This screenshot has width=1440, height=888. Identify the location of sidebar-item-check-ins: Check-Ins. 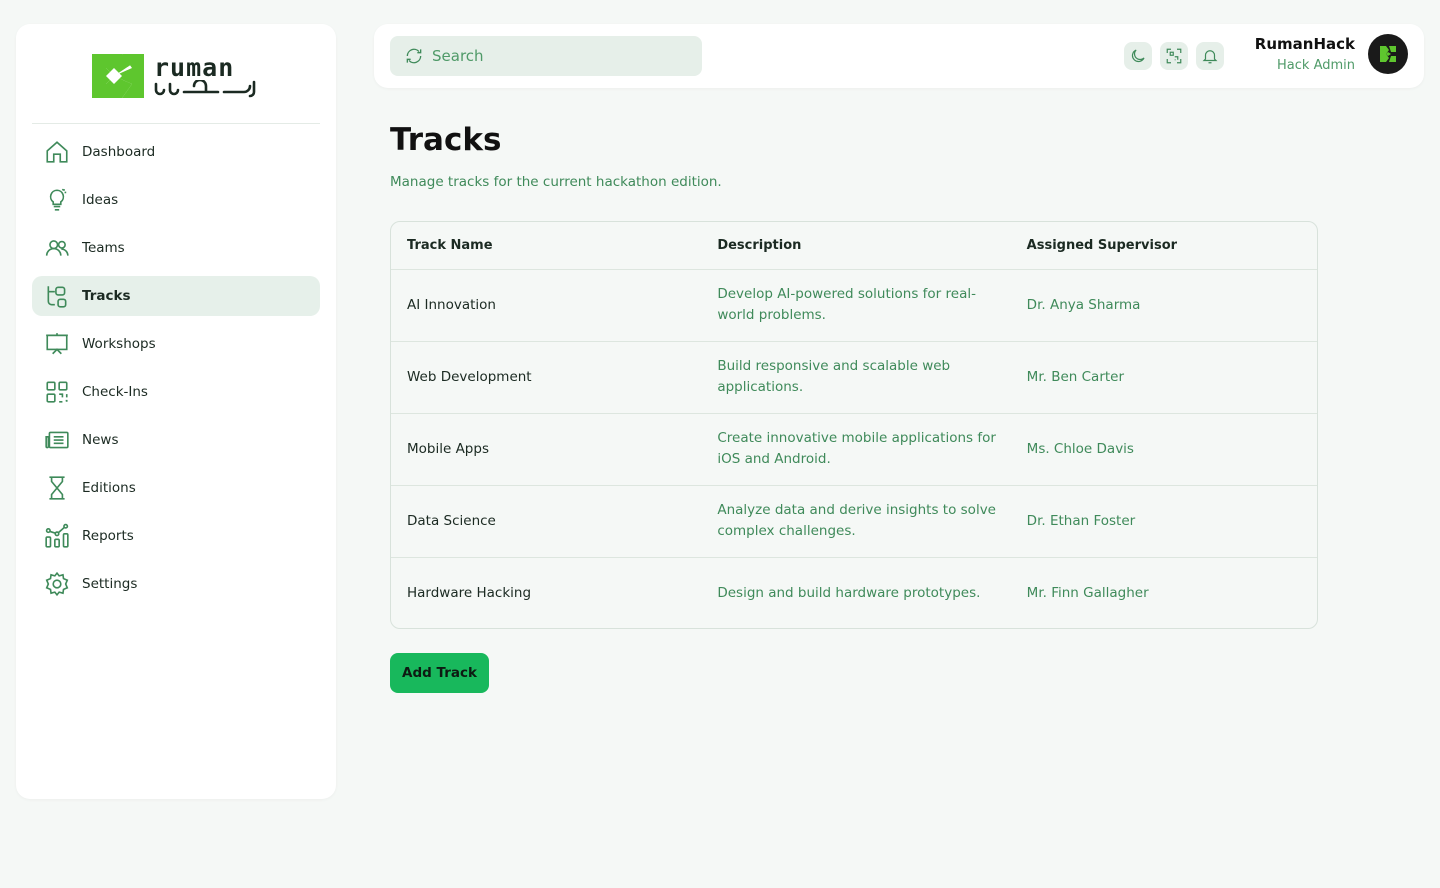
(176, 392).